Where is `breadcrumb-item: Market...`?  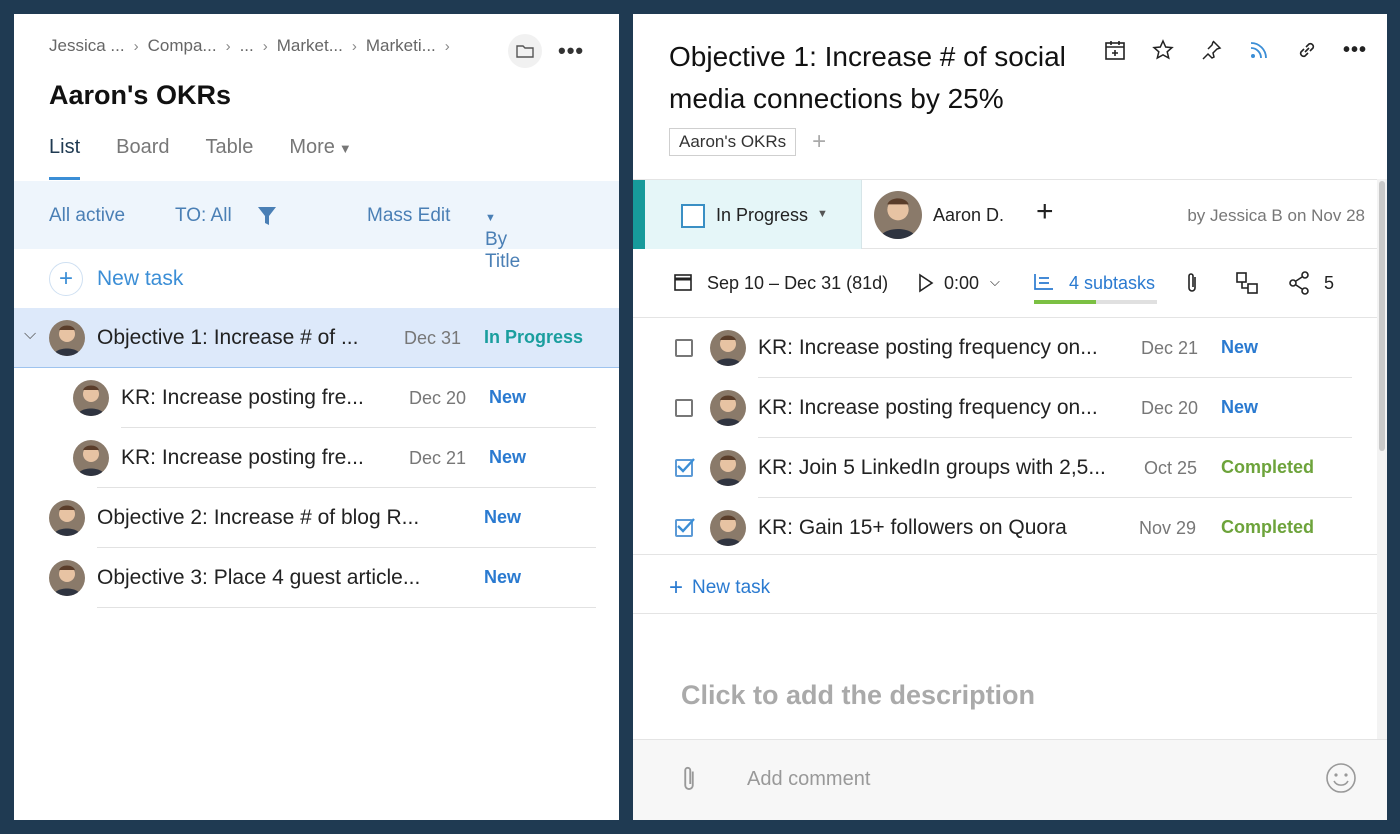 breadcrumb-item: Market... is located at coordinates (310, 46).